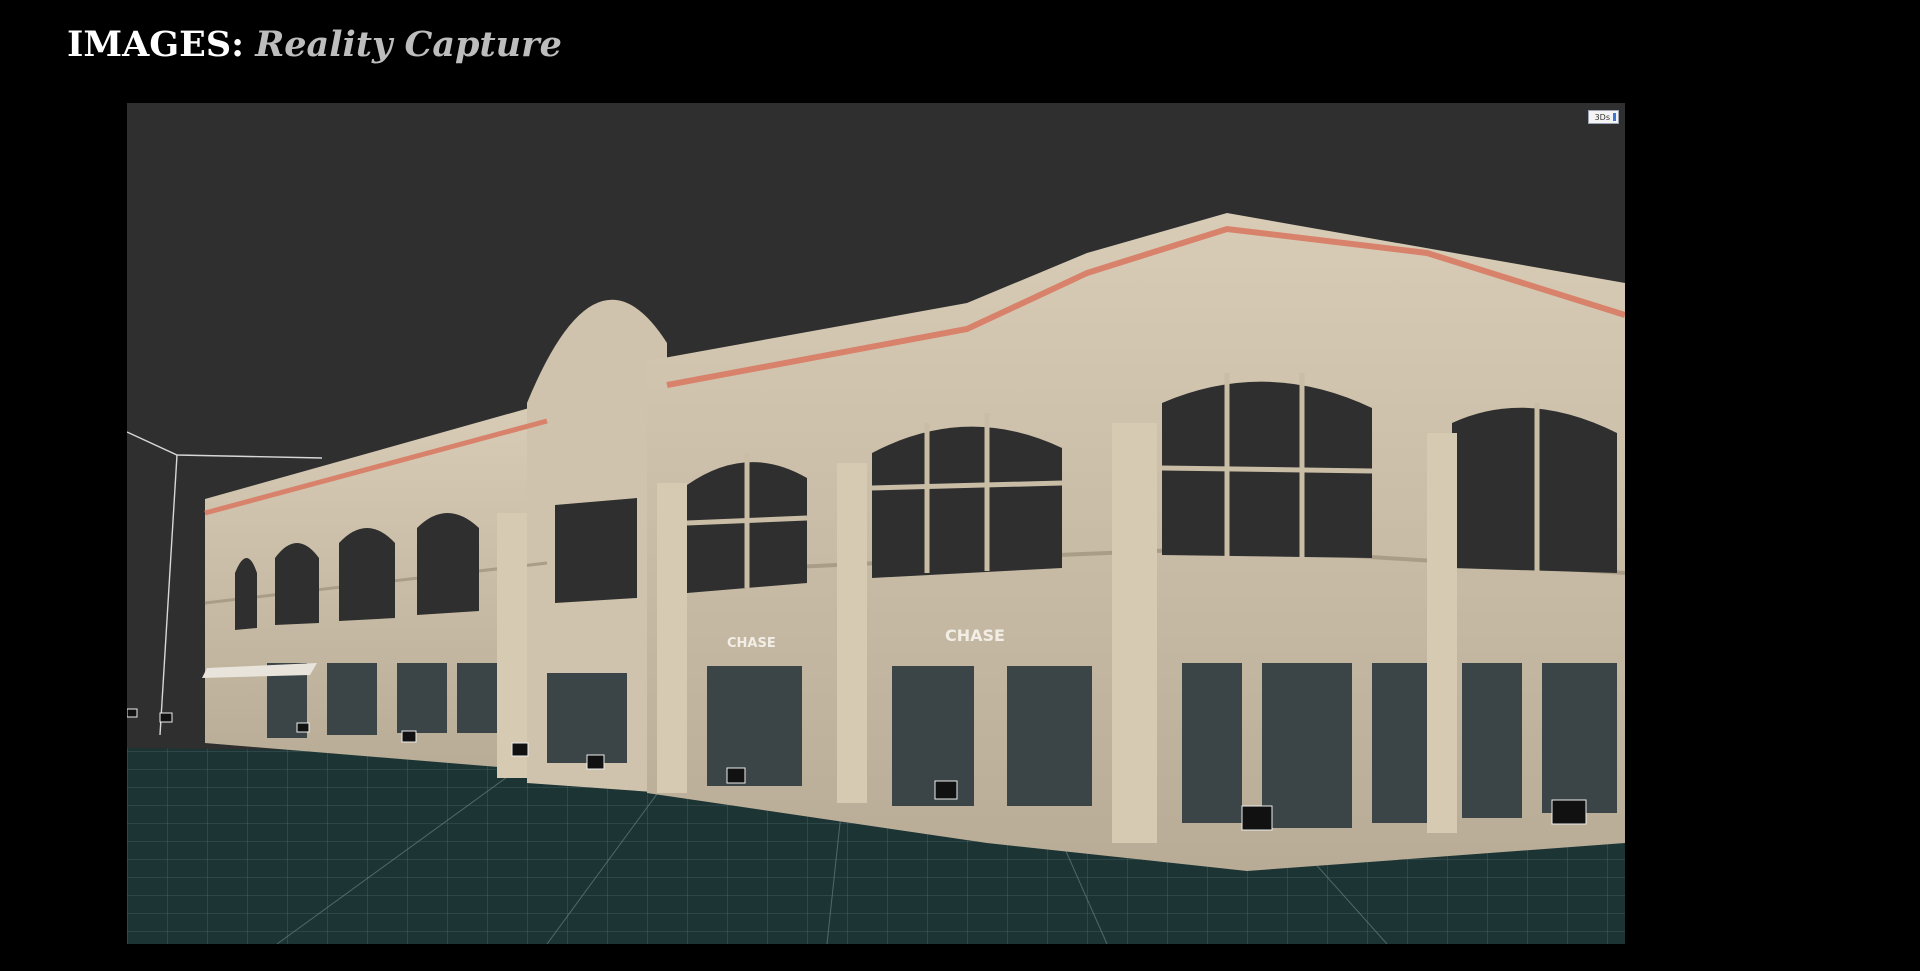 Image resolution: width=1920 pixels, height=971 pixels. Describe the element at coordinates (751, 643) in the screenshot. I see `sign-chase-left: CHASE` at that location.